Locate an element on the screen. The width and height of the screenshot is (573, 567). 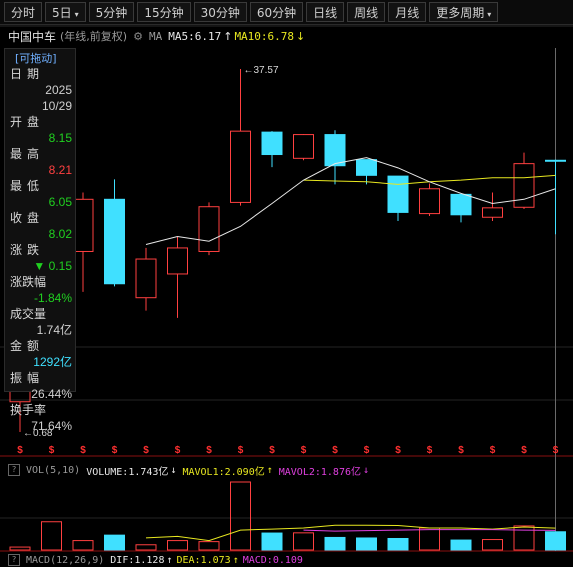
open-value: 8.15 is located at coordinates (60, 138).